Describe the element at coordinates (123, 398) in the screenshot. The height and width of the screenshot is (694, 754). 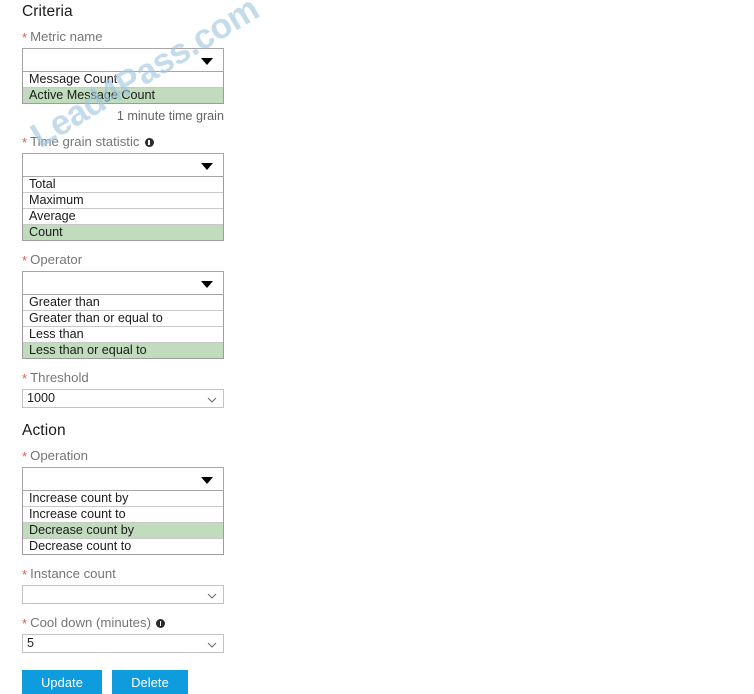
I see `threshold-input: 1000` at that location.